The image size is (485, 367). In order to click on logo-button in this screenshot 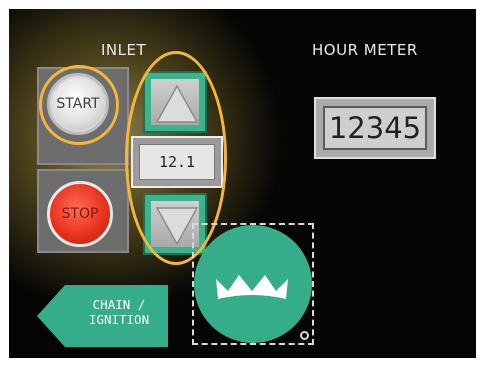, I will do `click(253, 284)`.